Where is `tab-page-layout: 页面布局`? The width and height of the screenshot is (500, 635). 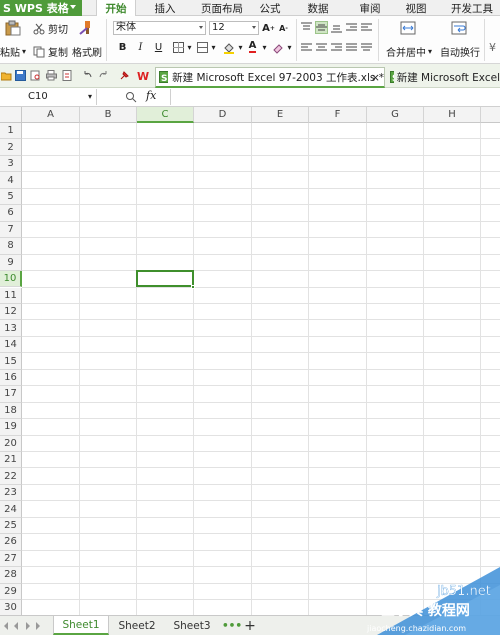 tab-page-layout: 页面布局 is located at coordinates (222, 8).